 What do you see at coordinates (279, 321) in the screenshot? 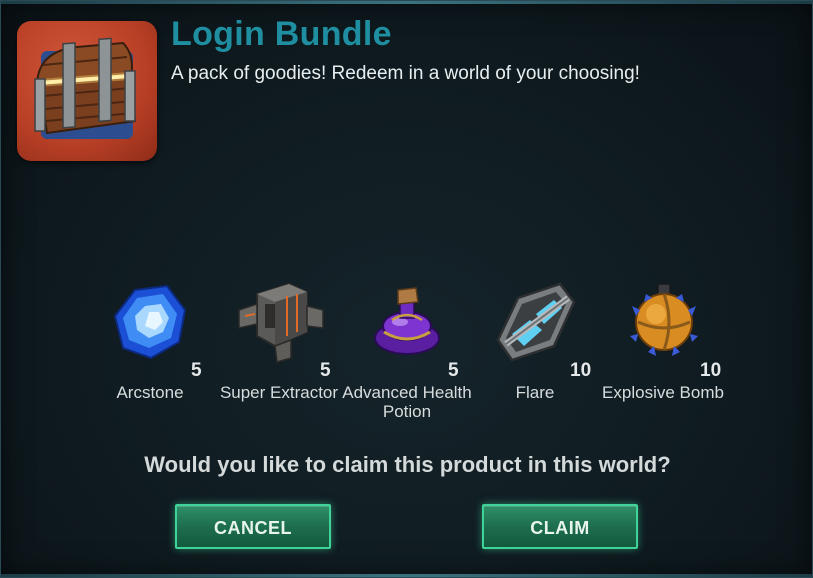
I see `super-extractor-icon` at bounding box center [279, 321].